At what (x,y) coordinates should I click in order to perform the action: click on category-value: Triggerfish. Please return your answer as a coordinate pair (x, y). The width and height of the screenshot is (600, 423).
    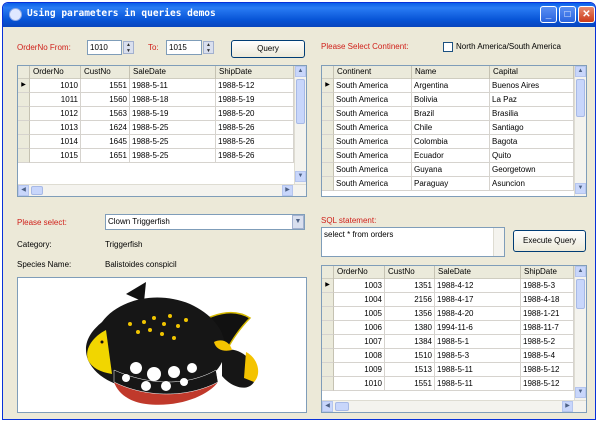
    Looking at the image, I should click on (124, 244).